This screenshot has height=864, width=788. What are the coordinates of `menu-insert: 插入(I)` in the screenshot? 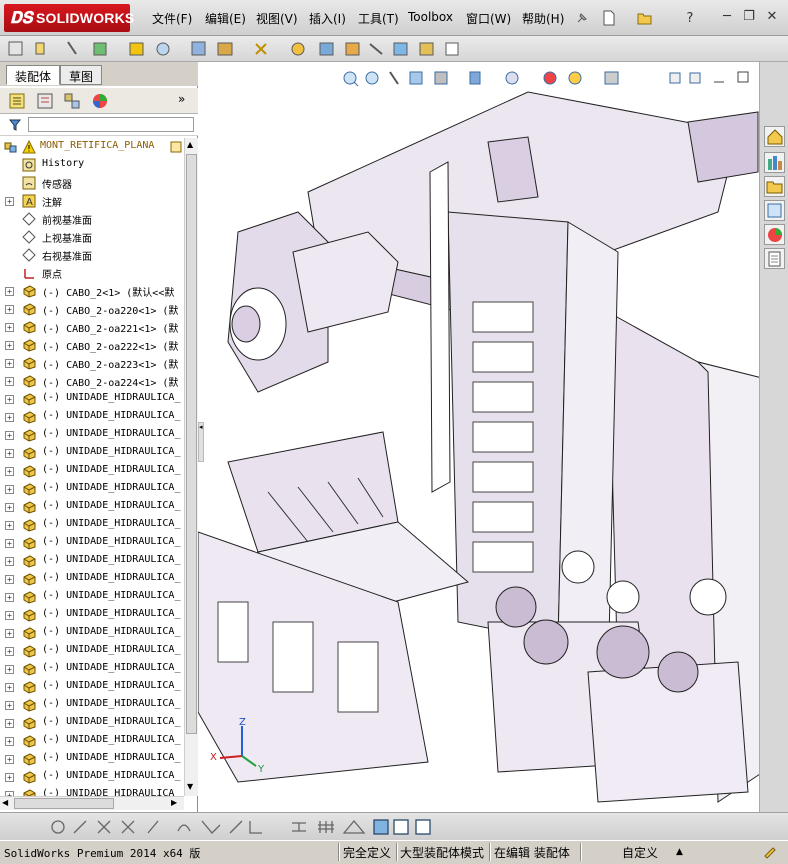 It's located at (327, 18).